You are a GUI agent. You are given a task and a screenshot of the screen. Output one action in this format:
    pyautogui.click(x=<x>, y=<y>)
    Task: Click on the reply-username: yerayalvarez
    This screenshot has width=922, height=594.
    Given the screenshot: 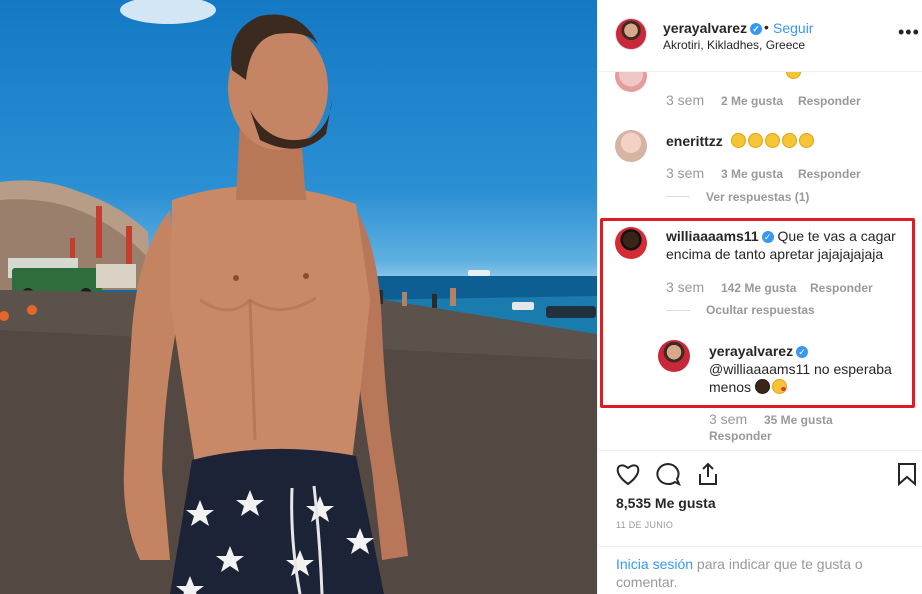 What is the action you would take?
    pyautogui.click(x=751, y=351)
    